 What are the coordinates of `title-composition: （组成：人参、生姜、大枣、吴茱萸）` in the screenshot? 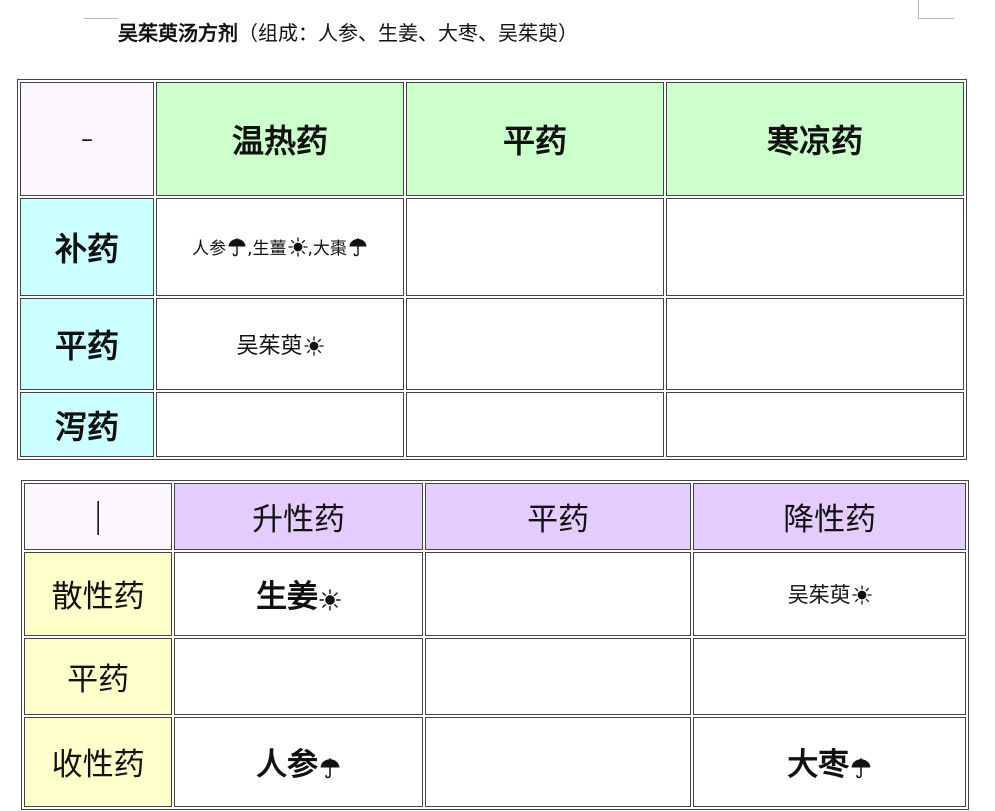 It's located at (408, 33).